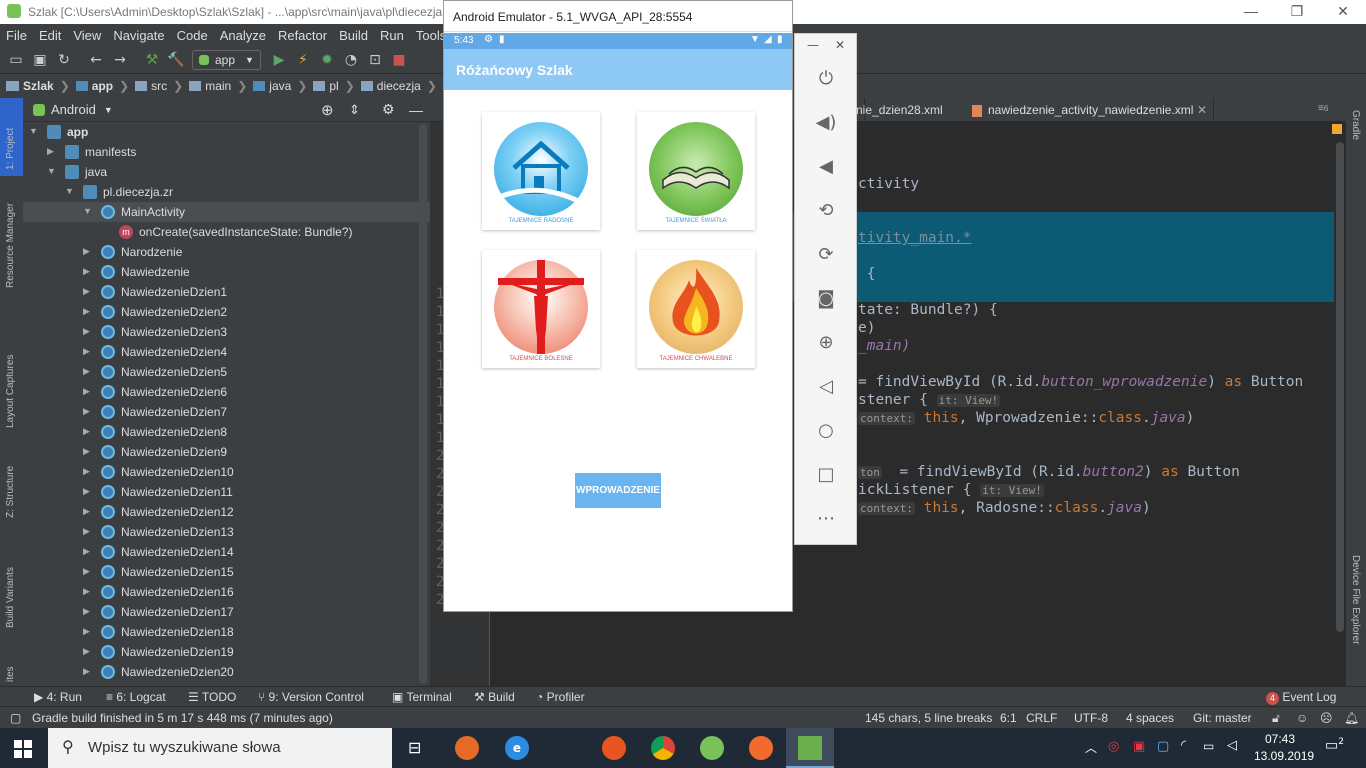 This screenshot has width=1366, height=768. What do you see at coordinates (226, 232) in the screenshot?
I see `tree-item: m onCreate(savedInstanceState: Bundle?)` at bounding box center [226, 232].